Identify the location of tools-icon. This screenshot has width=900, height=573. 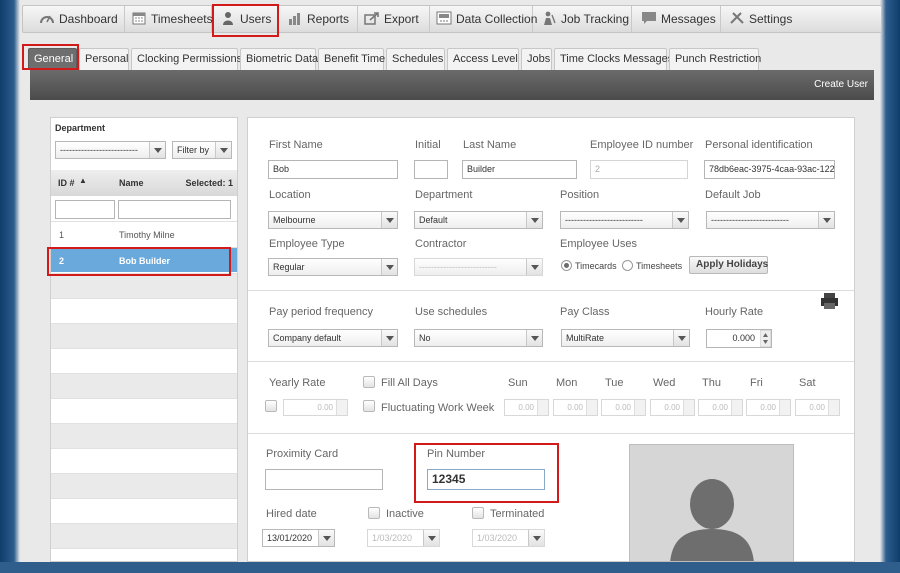
(737, 18).